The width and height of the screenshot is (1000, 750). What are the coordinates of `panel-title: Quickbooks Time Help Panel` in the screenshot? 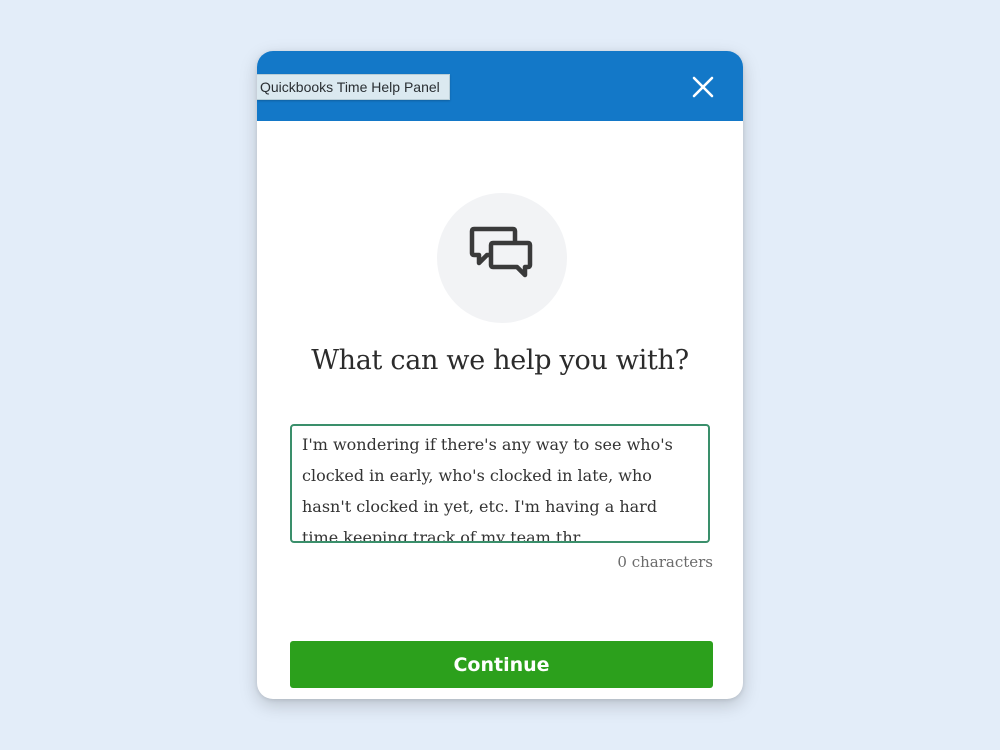 It's located at (353, 87).